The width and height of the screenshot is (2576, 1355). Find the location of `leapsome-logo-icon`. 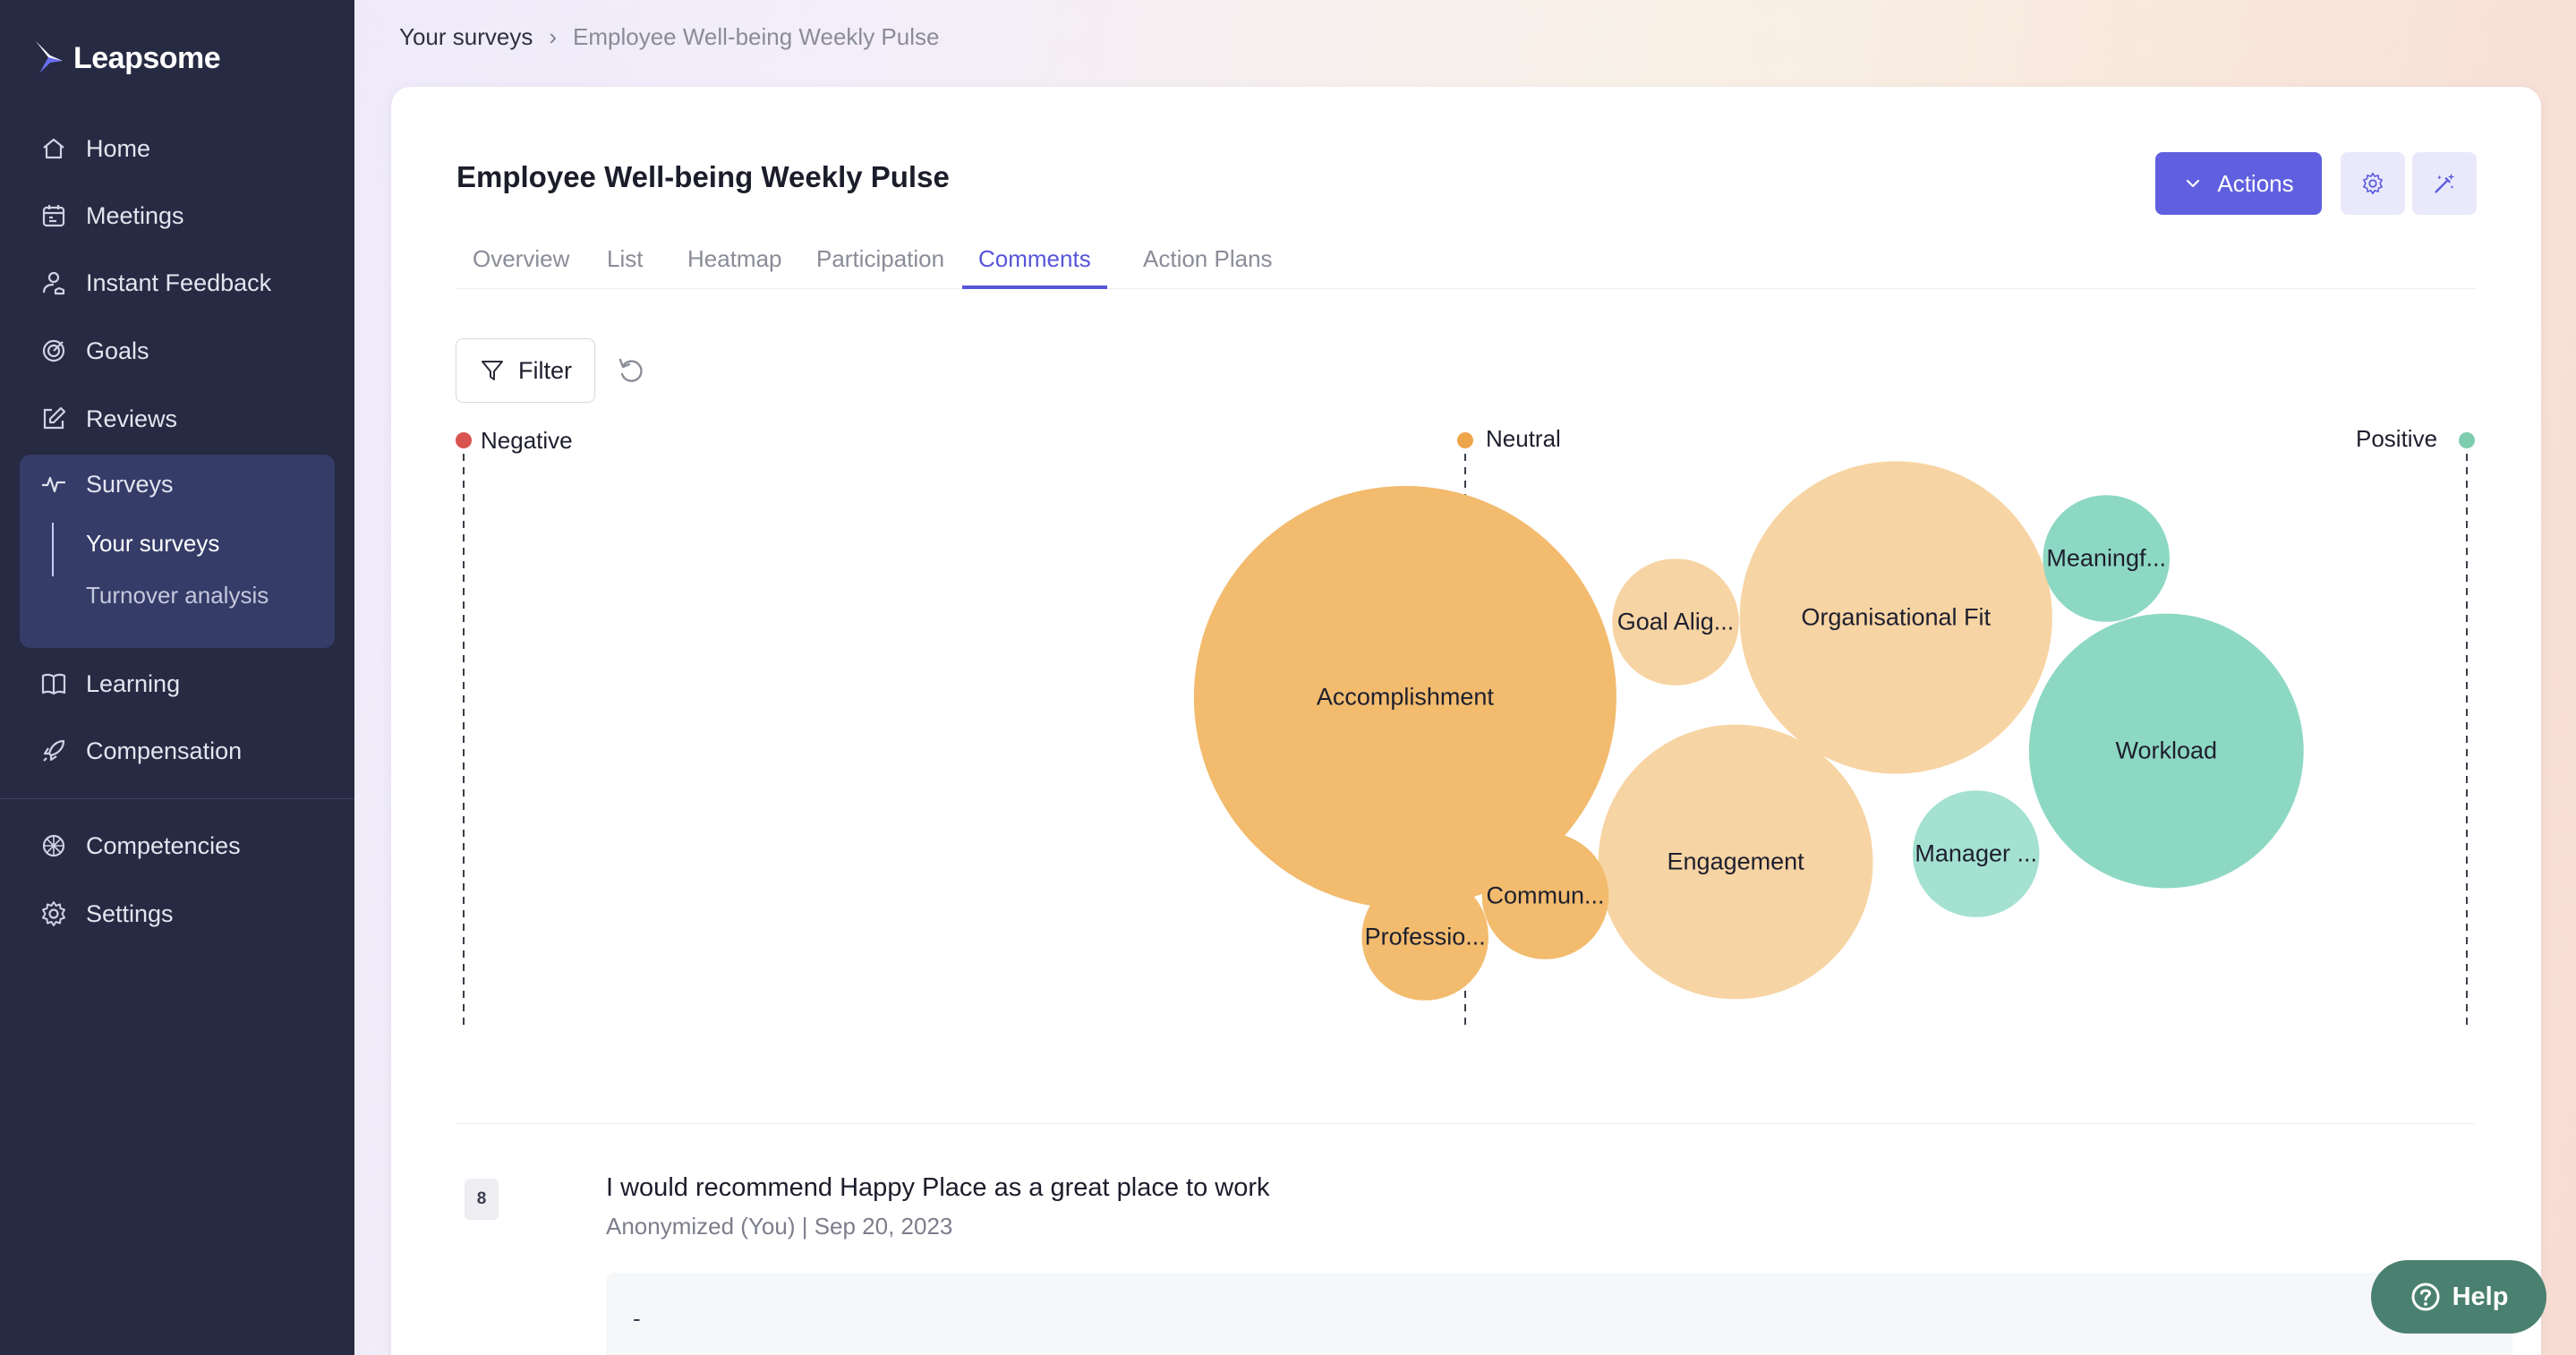

leapsome-logo-icon is located at coordinates (49, 57).